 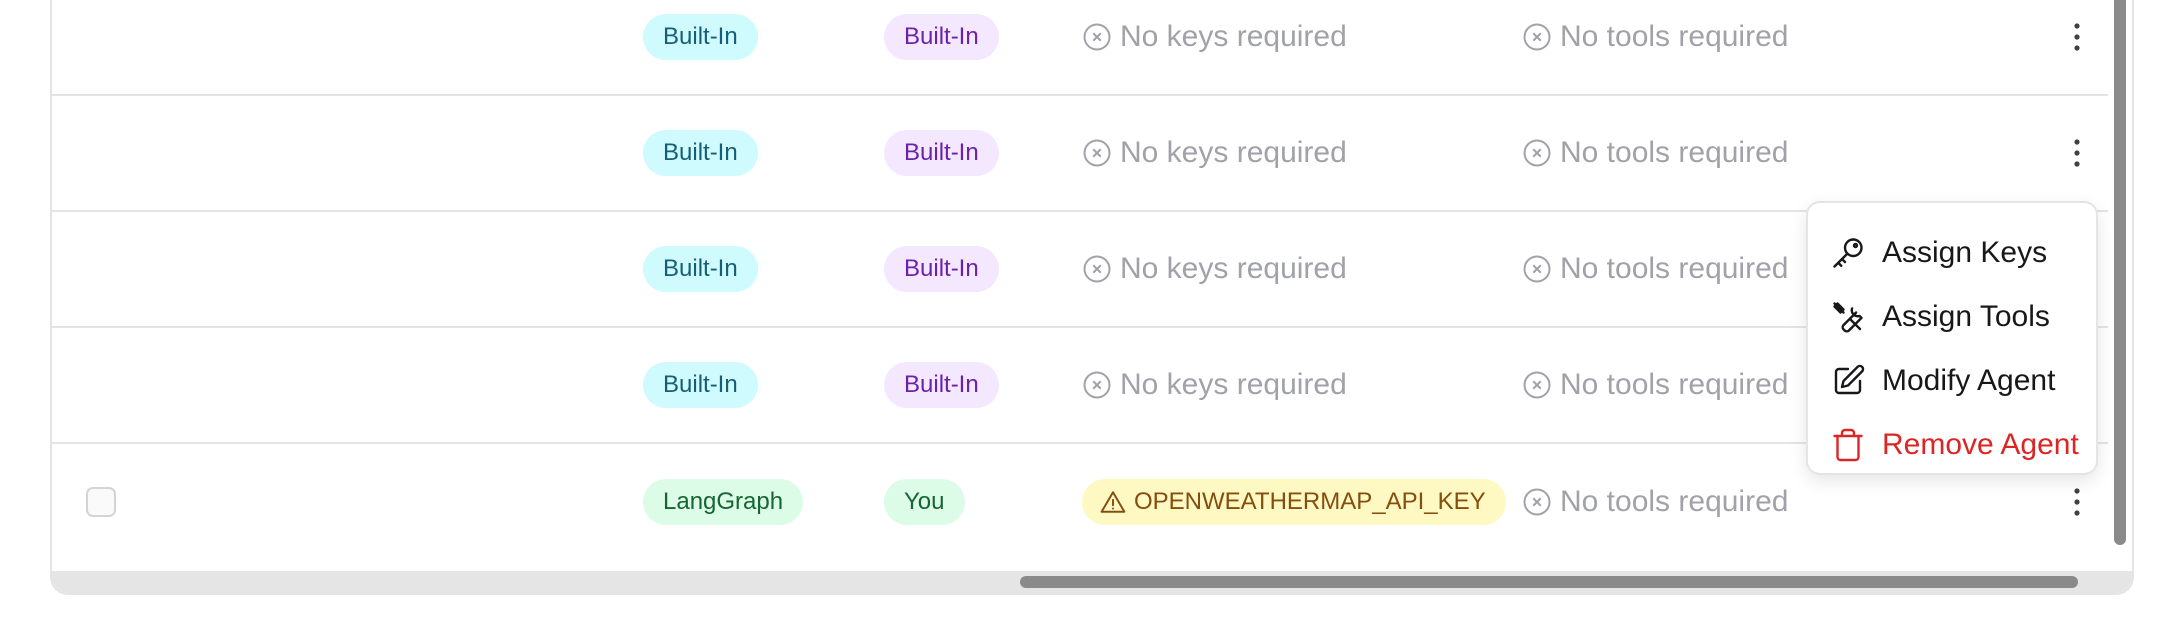 I want to click on row-select-checkbox, so click(x=101, y=502).